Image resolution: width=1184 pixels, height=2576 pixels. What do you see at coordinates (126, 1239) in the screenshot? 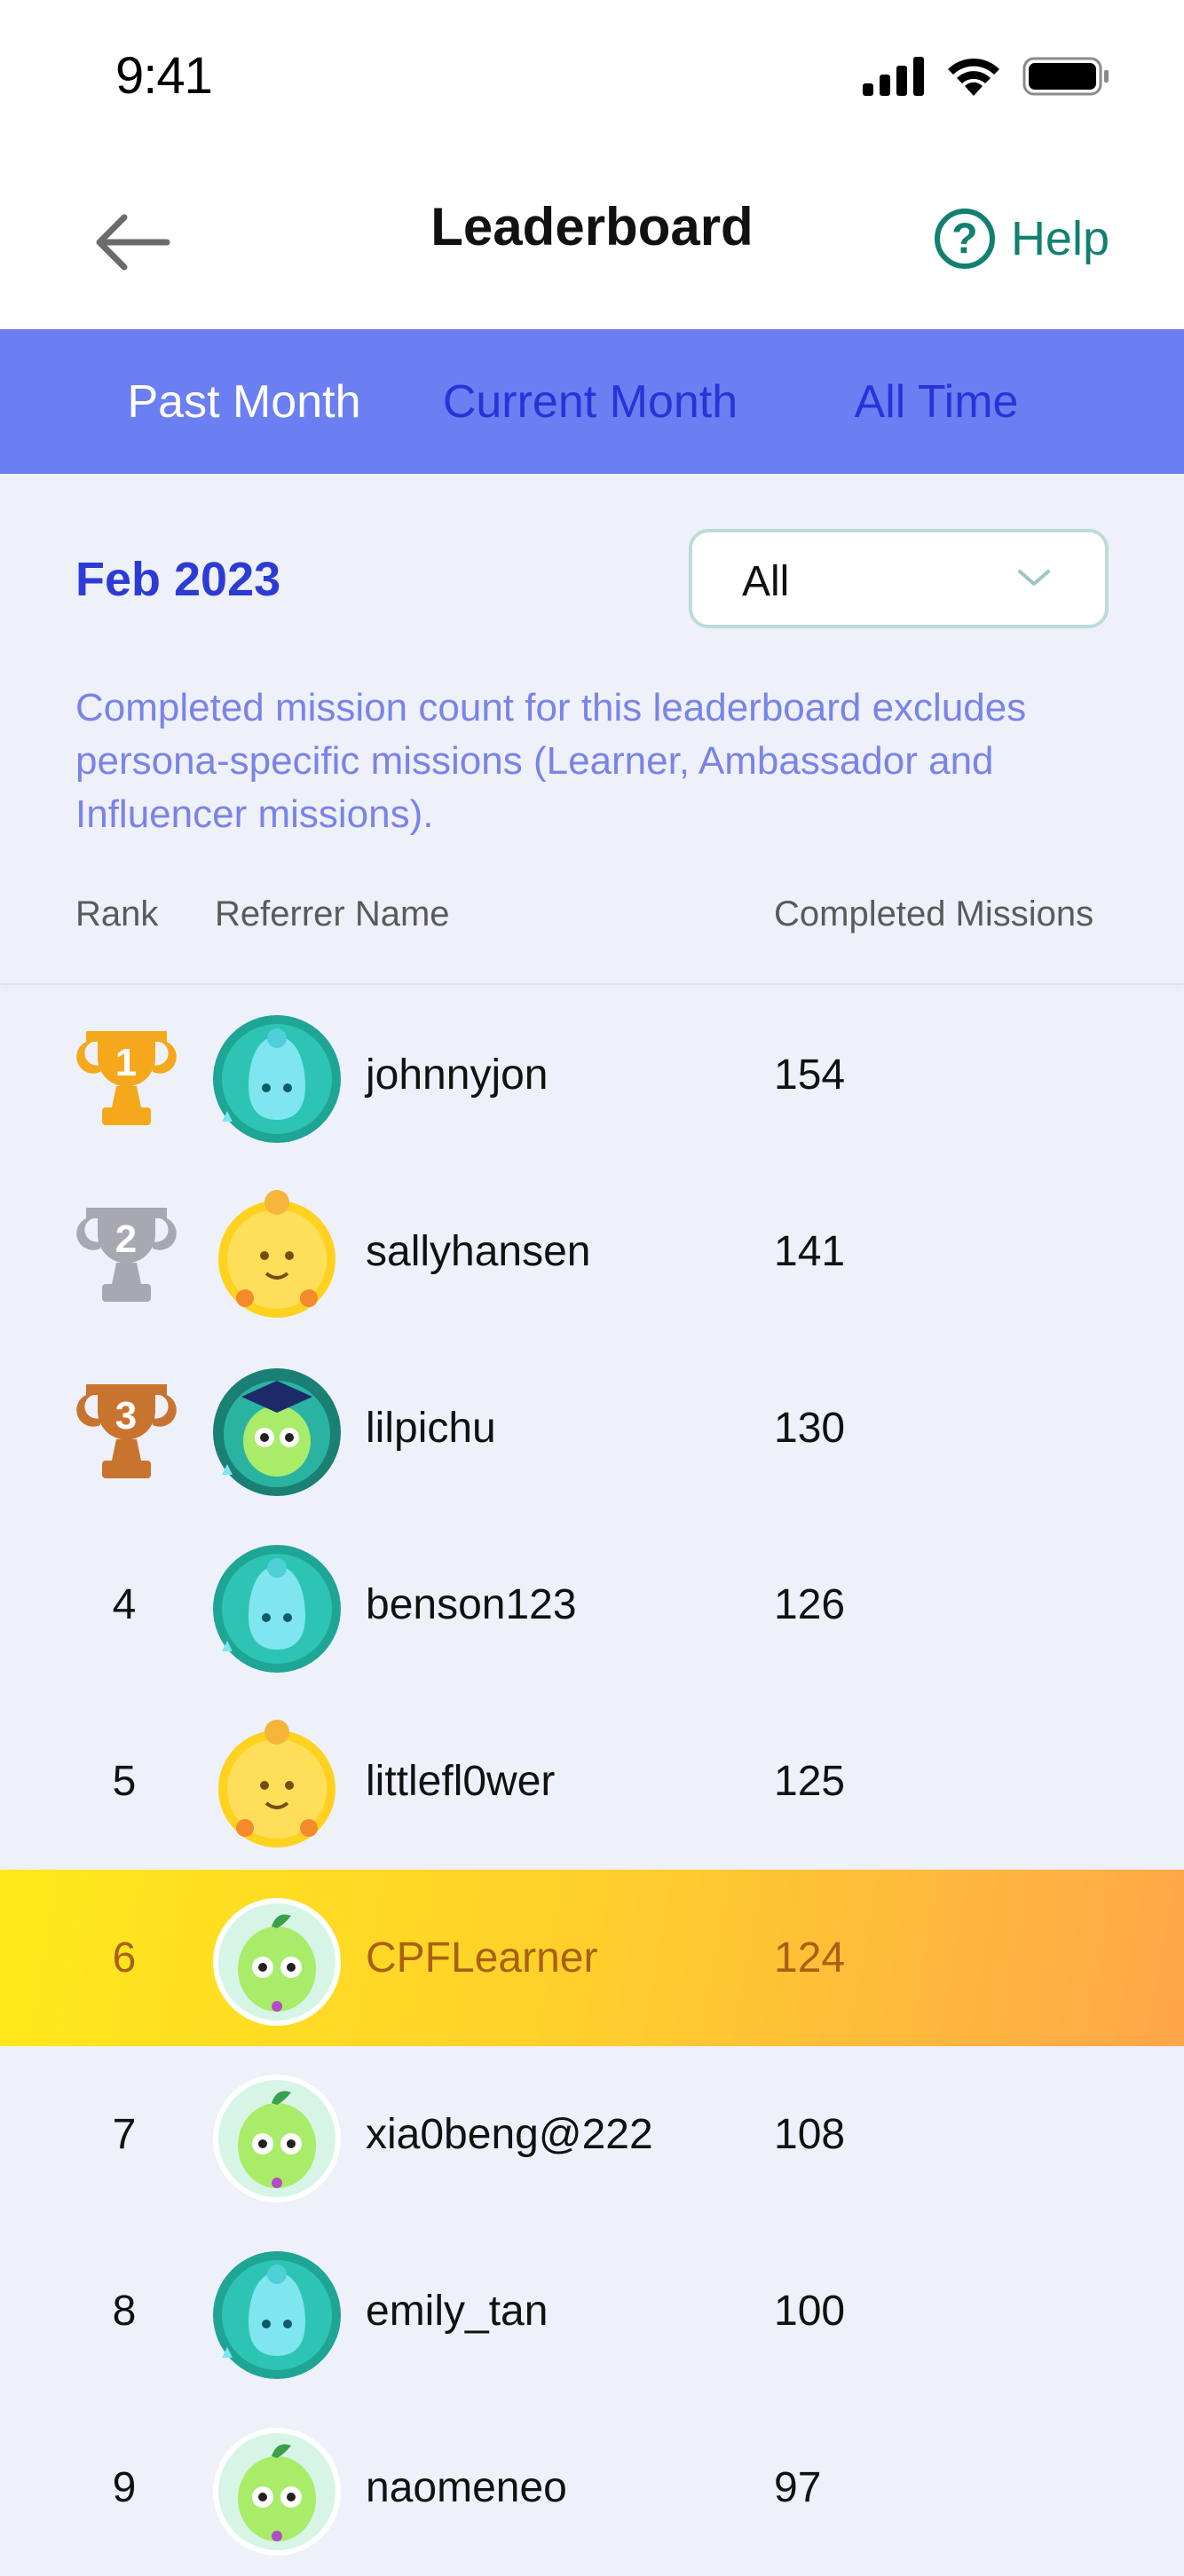
I see `svg-text: 2` at bounding box center [126, 1239].